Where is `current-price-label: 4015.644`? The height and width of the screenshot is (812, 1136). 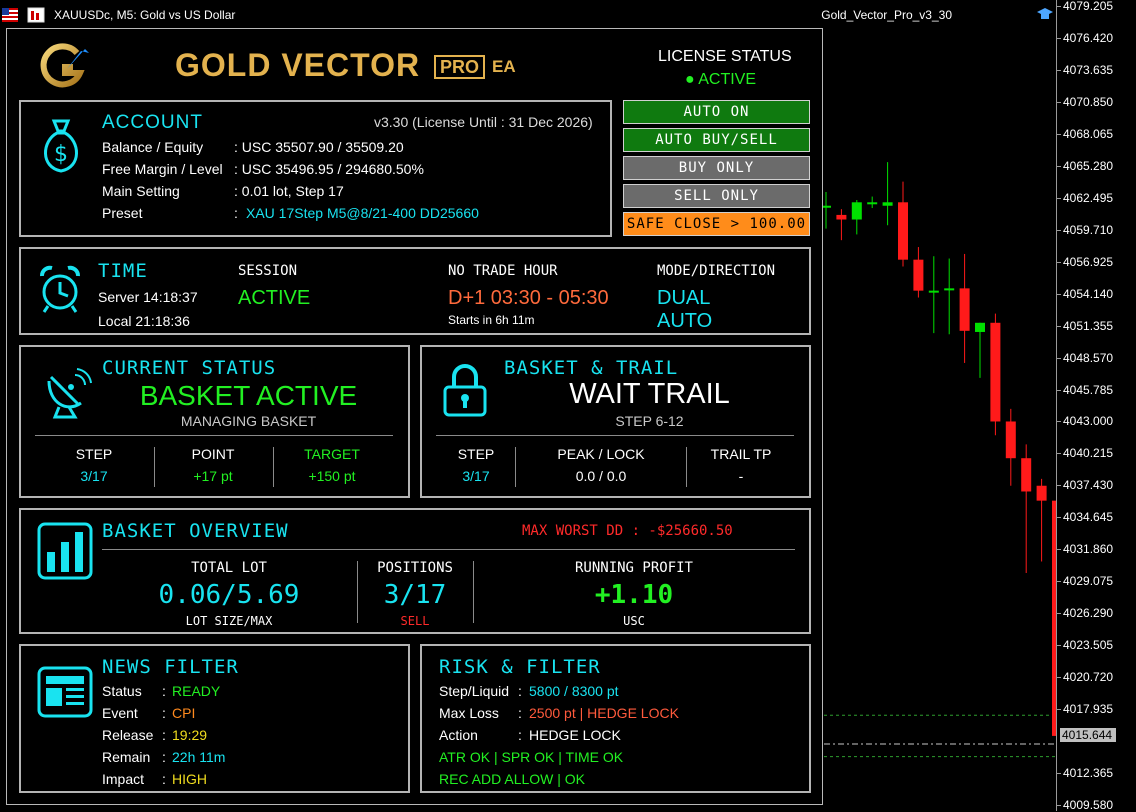
current-price-label: 4015.644 is located at coordinates (1088, 735).